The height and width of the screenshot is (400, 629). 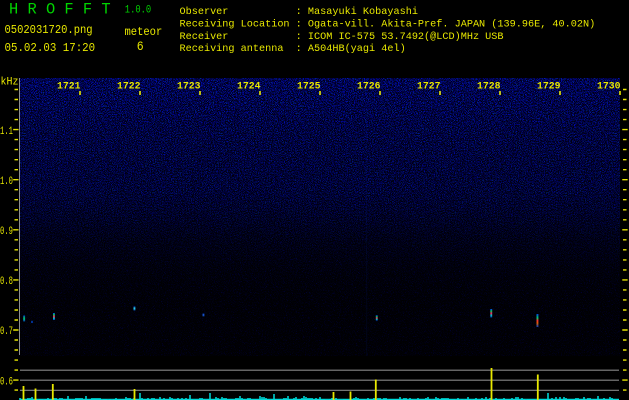 I want to click on svg-text: 1723, so click(x=189, y=86).